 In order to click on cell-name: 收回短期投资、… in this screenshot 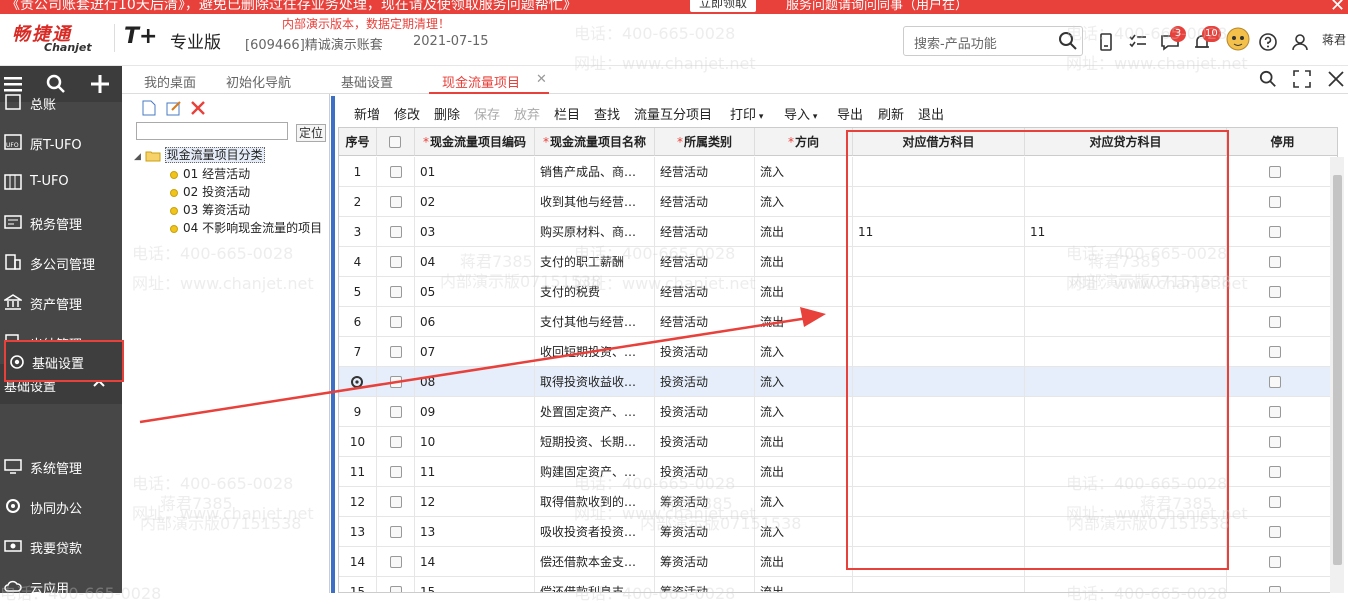, I will do `click(595, 352)`.